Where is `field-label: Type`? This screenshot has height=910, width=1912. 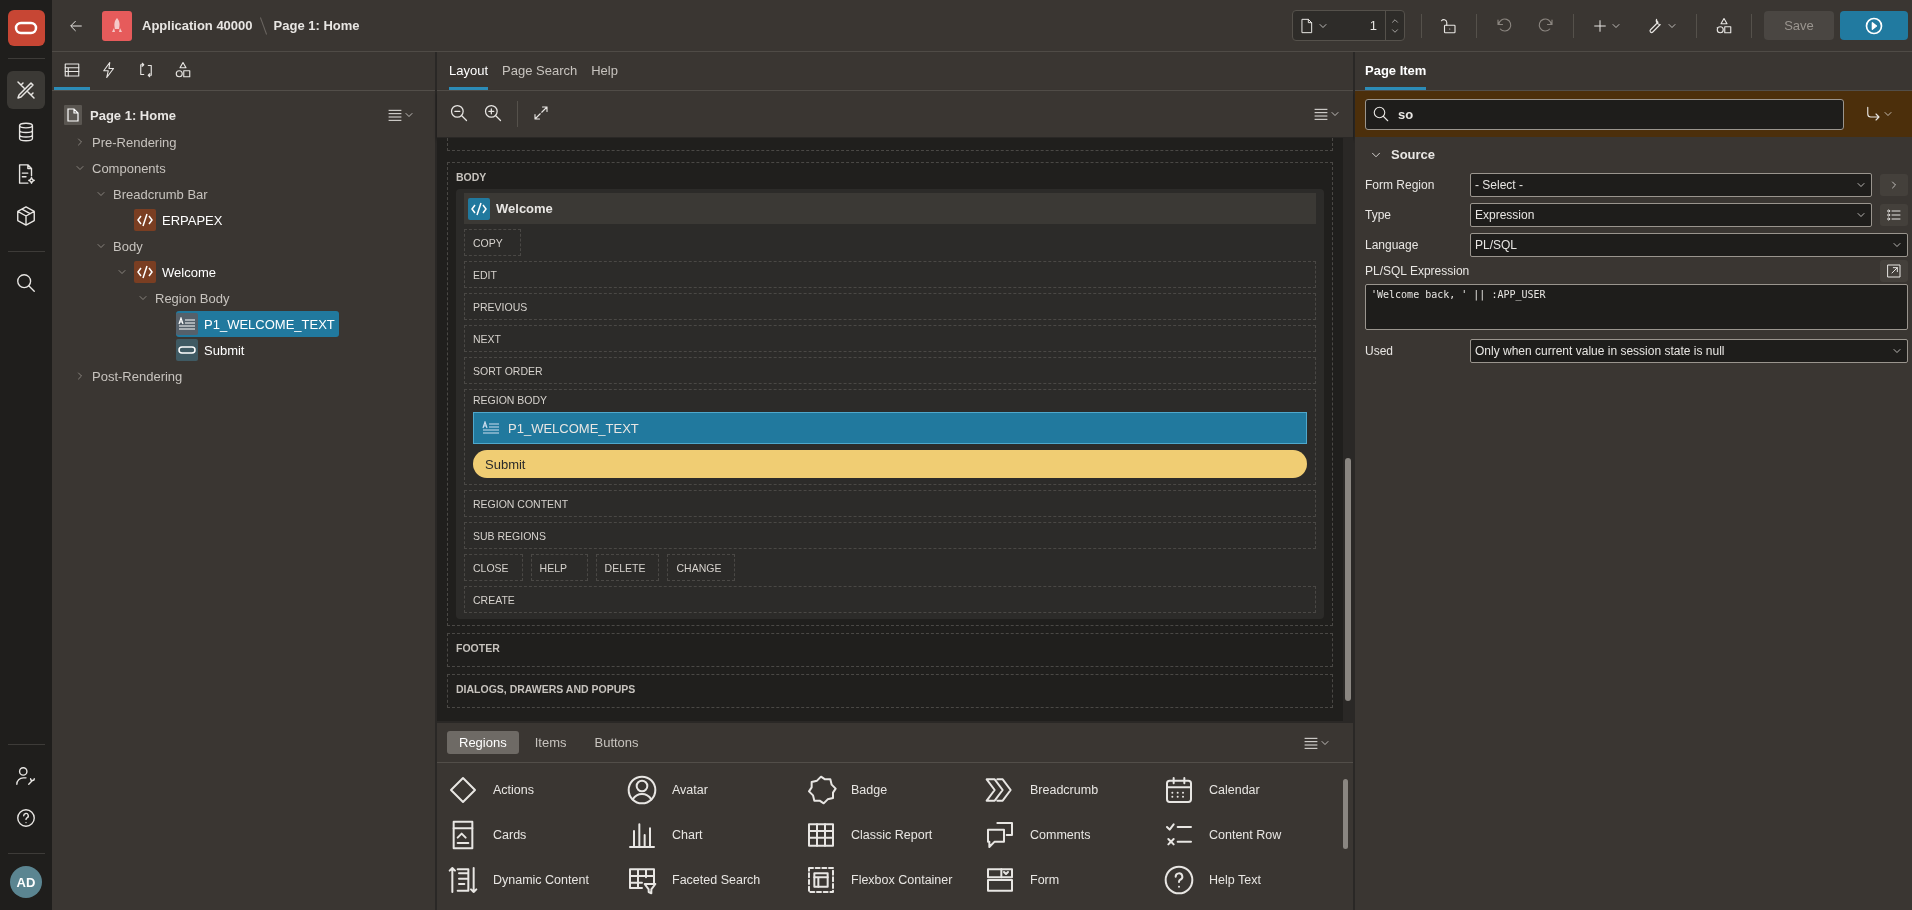 field-label: Type is located at coordinates (1378, 215).